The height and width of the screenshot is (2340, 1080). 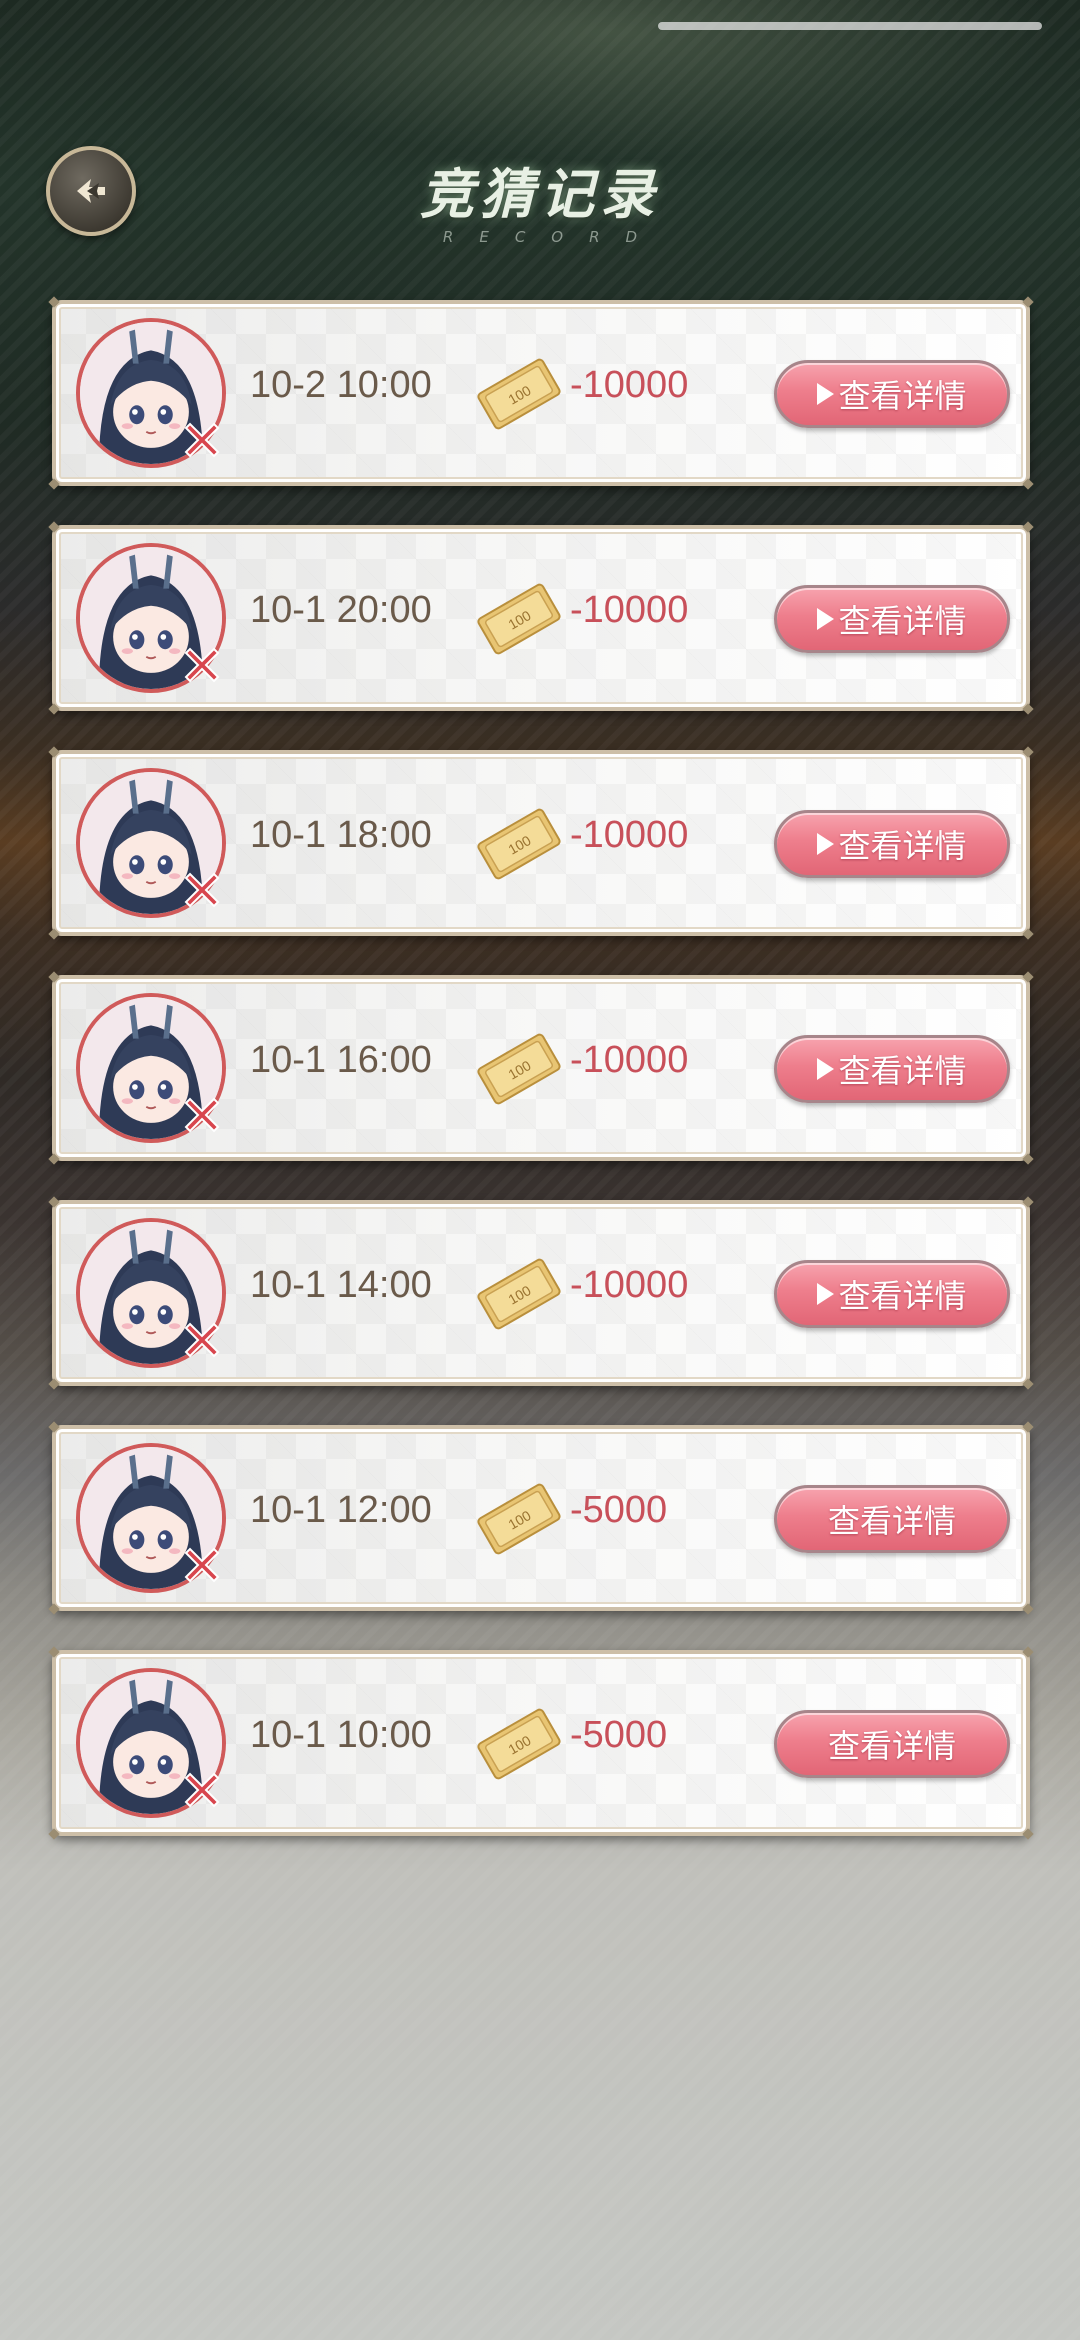 I want to click on record-card: 10-1 16:00 100 -10000 查看详情, so click(x=541, y=1068).